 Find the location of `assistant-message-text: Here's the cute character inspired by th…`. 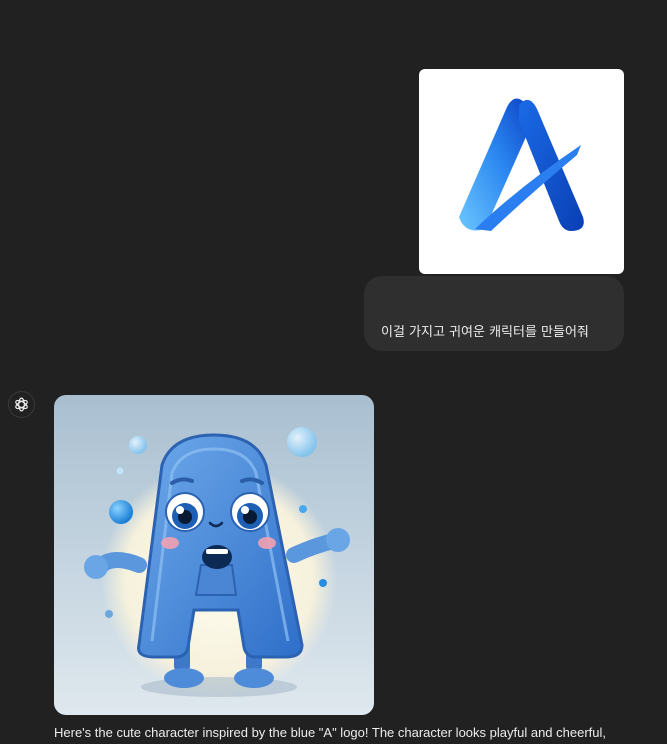

assistant-message-text: Here's the cute character inspired by th… is located at coordinates (330, 732).